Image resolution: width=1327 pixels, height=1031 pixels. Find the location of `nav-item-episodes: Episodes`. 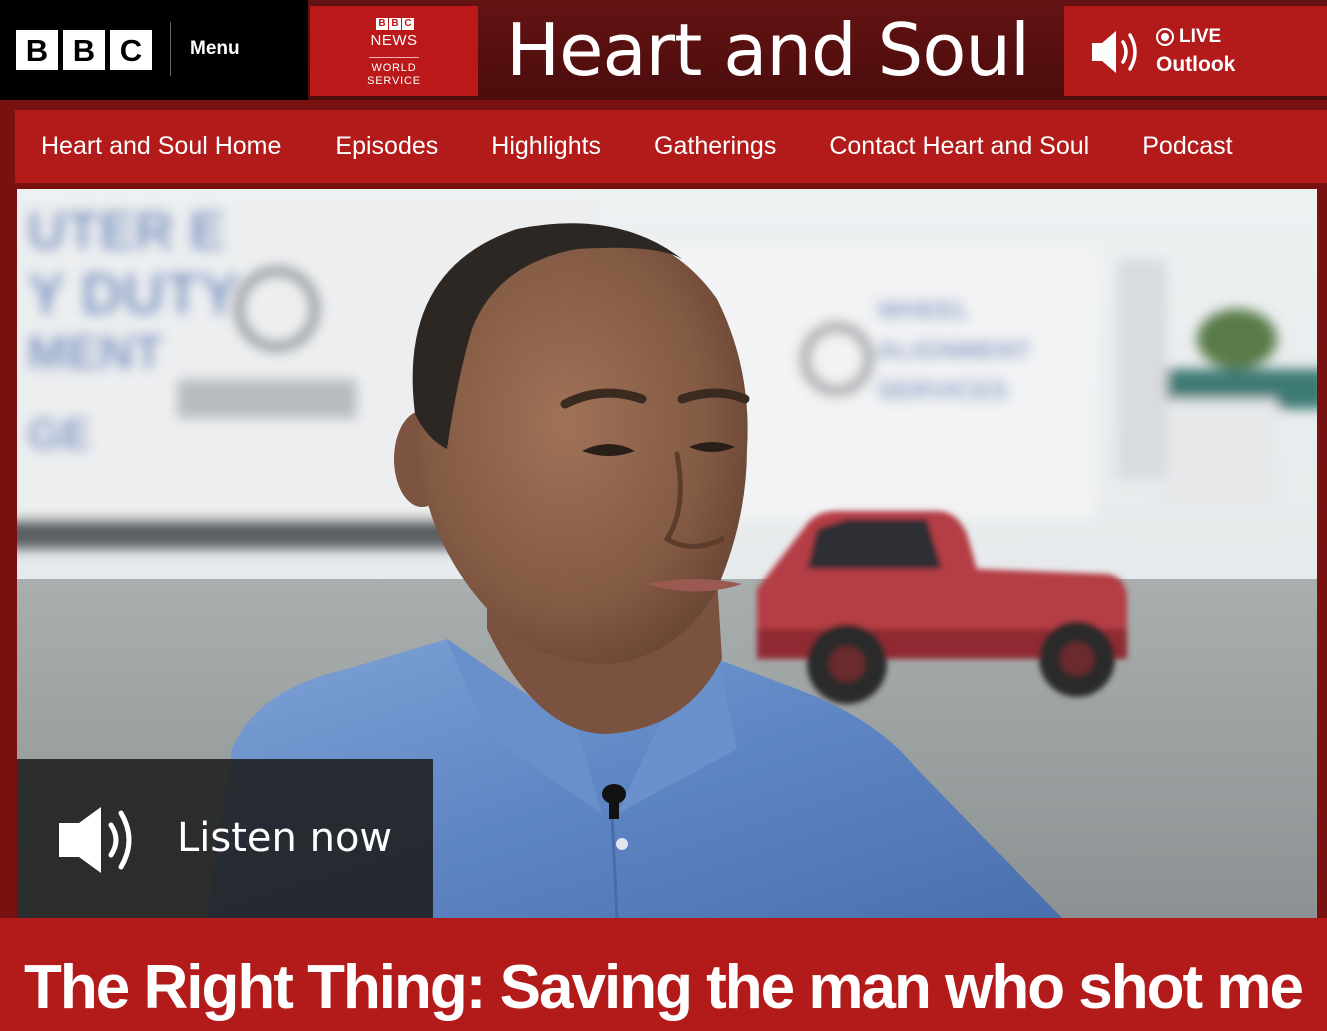

nav-item-episodes: Episodes is located at coordinates (386, 146).